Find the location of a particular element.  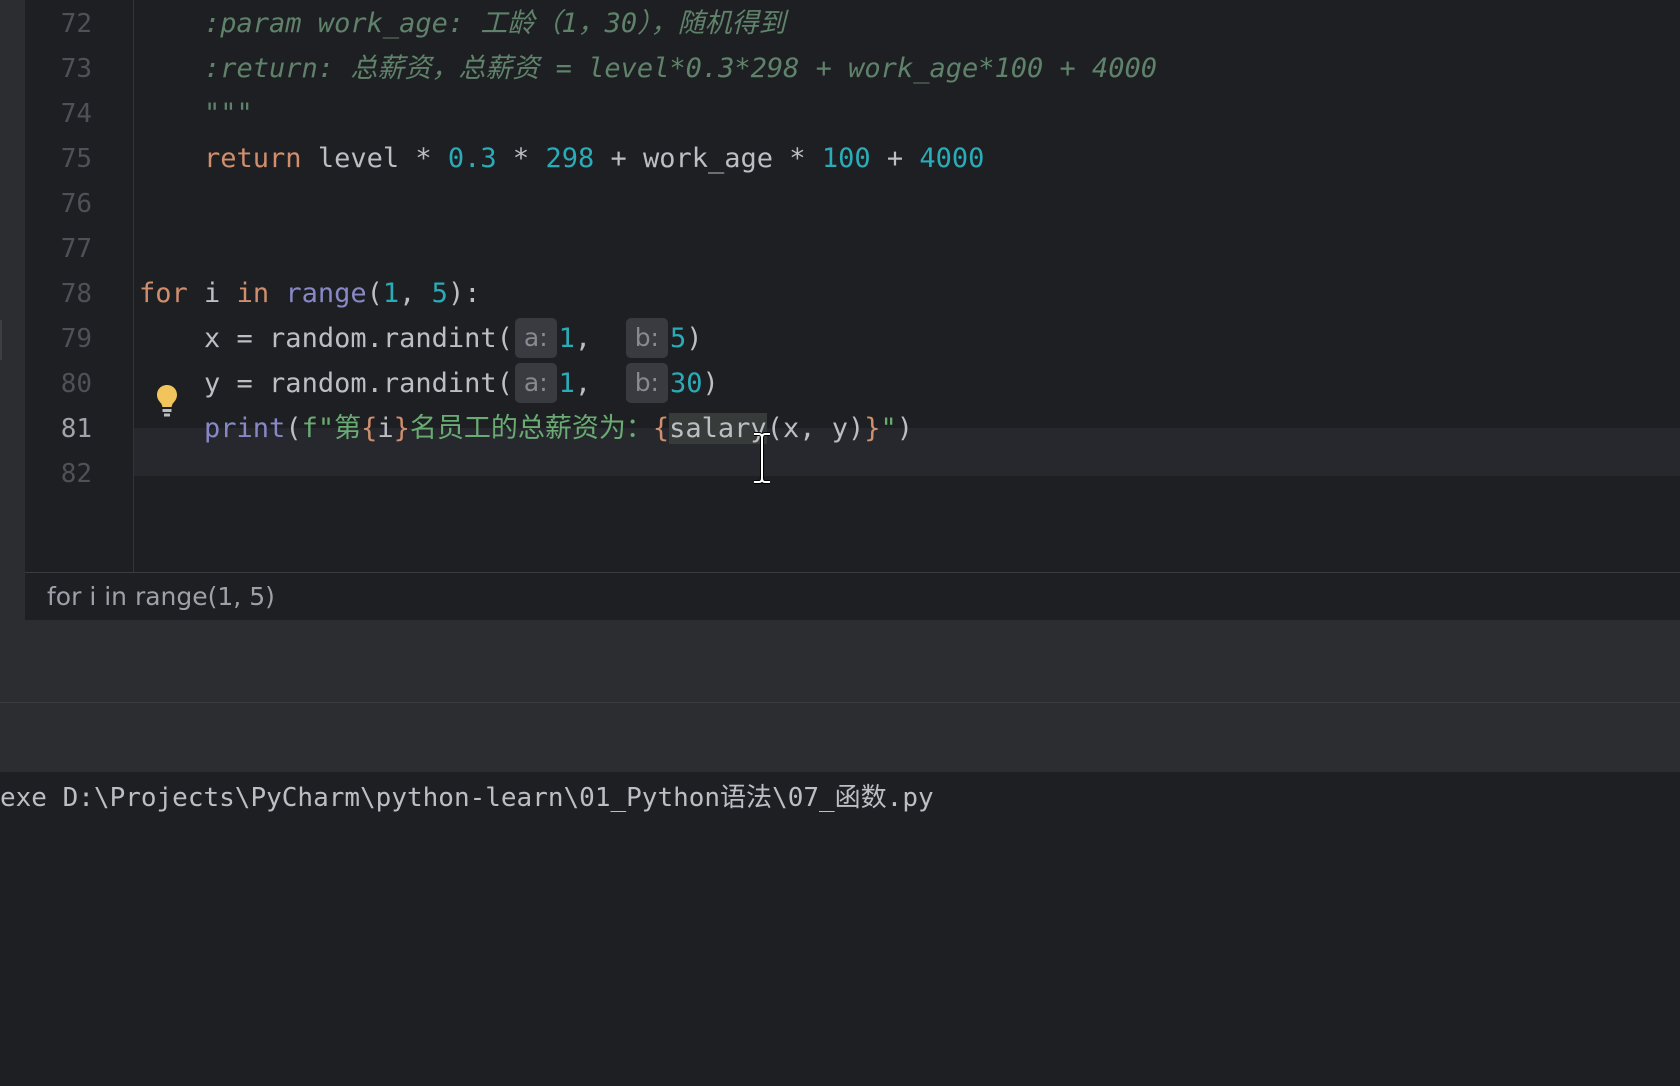

builtin-print: print is located at coordinates (245, 428).